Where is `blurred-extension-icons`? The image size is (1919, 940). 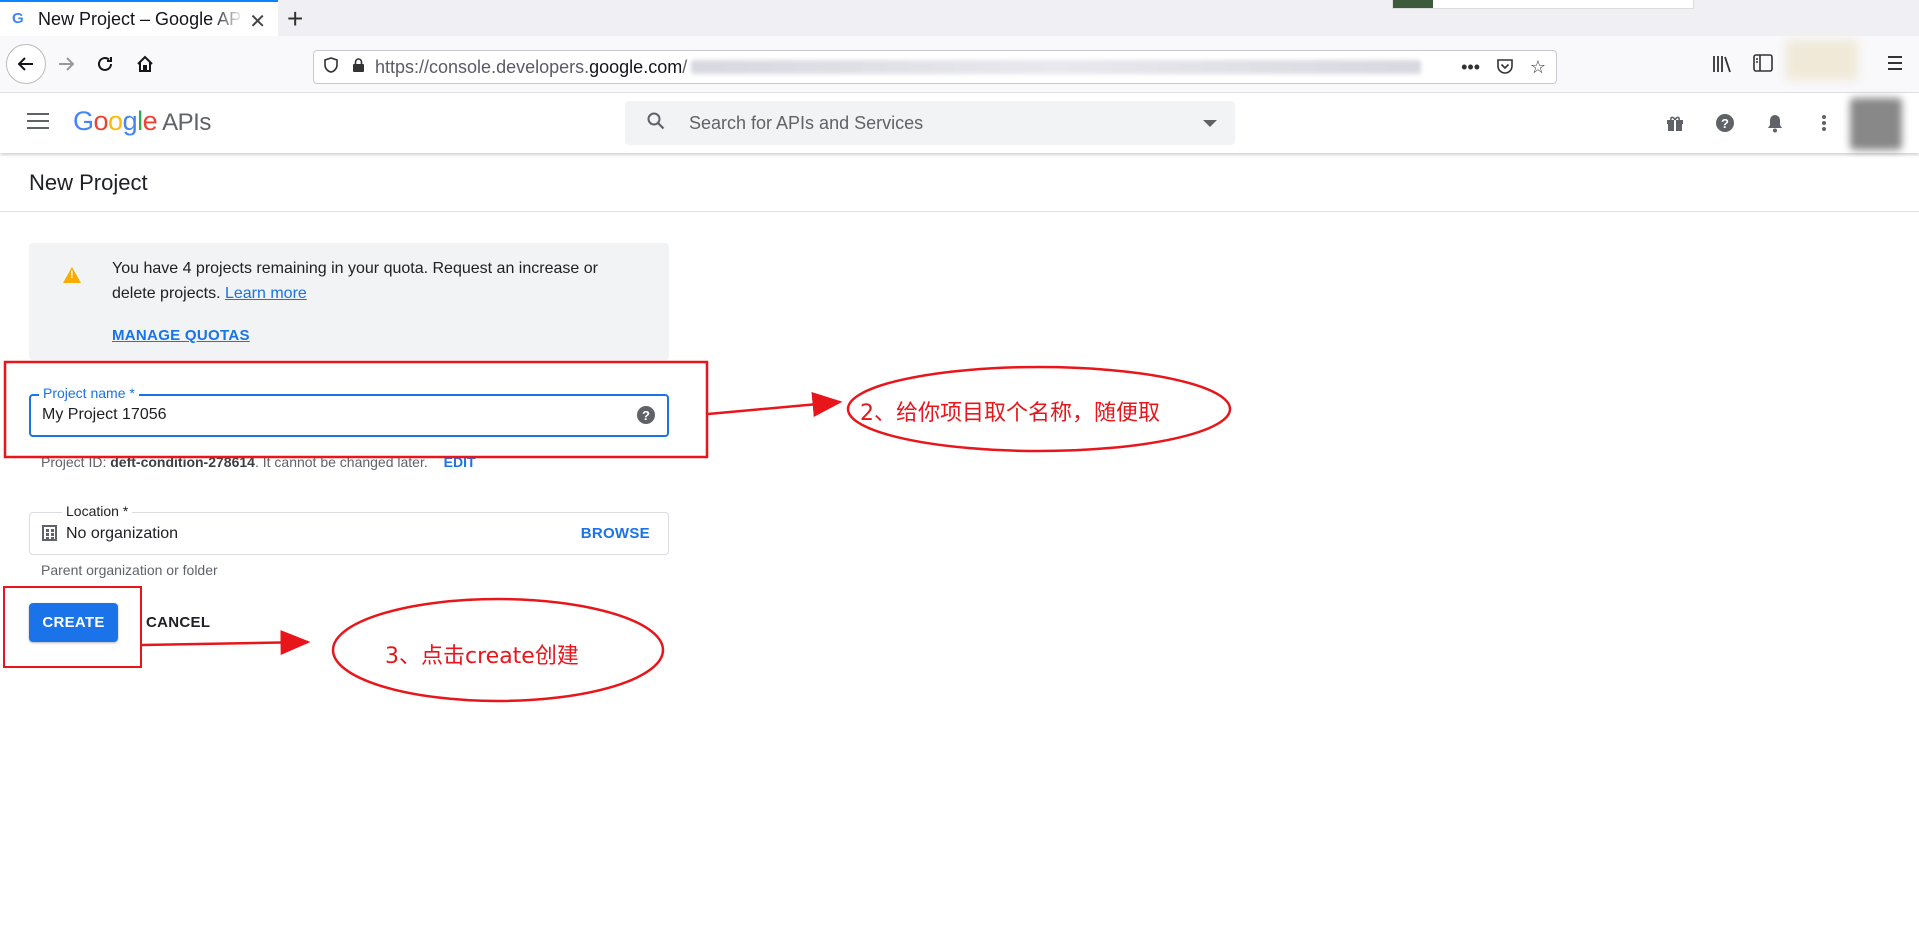
blurred-extension-icons is located at coordinates (1822, 60).